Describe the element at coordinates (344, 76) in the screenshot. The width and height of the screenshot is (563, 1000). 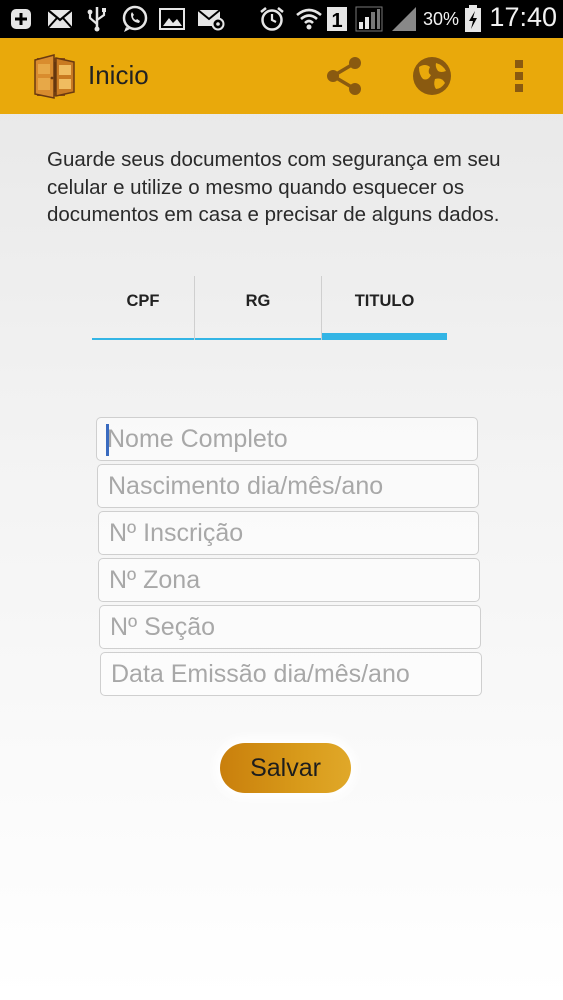
I see `share-icon` at that location.